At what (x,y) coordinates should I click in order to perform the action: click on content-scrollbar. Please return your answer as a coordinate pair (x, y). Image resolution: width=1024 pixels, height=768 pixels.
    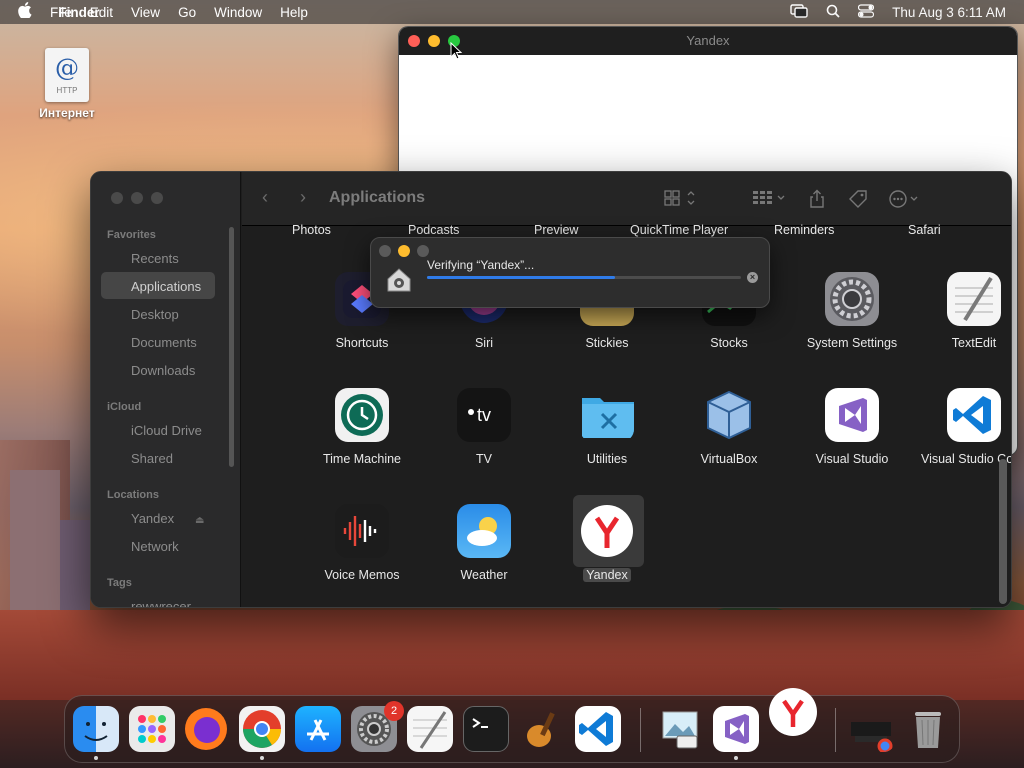
    Looking at the image, I should click on (1003, 531).